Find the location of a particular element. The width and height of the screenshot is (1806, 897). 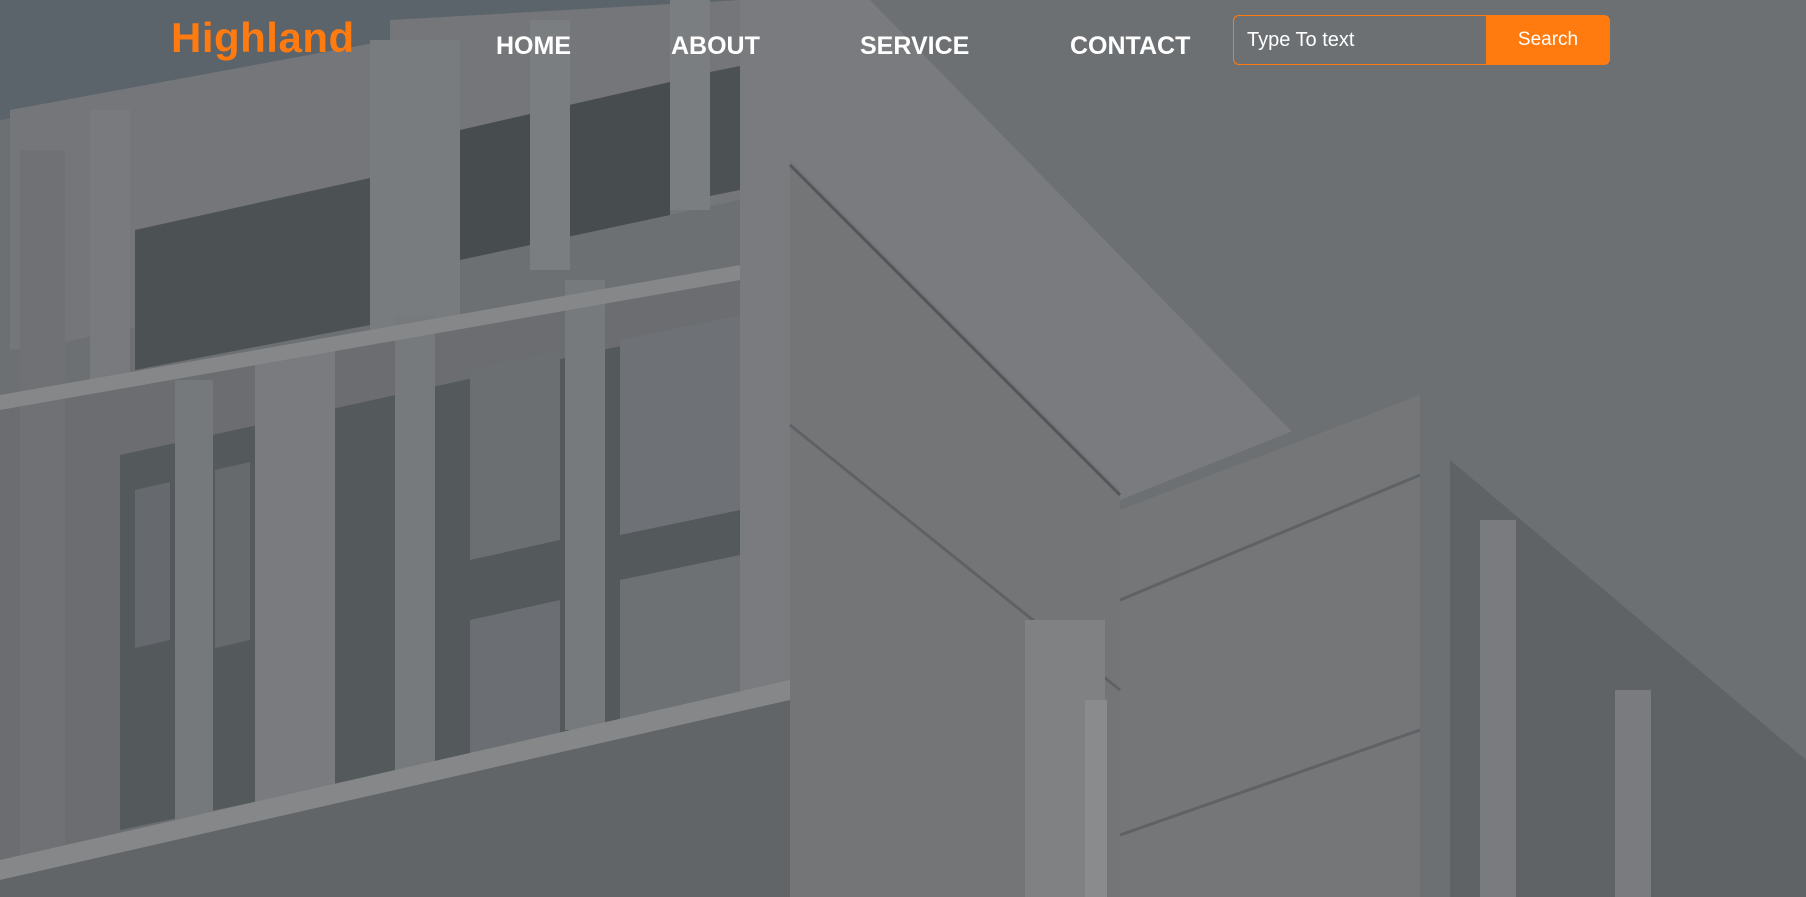

brand-logo: Highland is located at coordinates (263, 38).